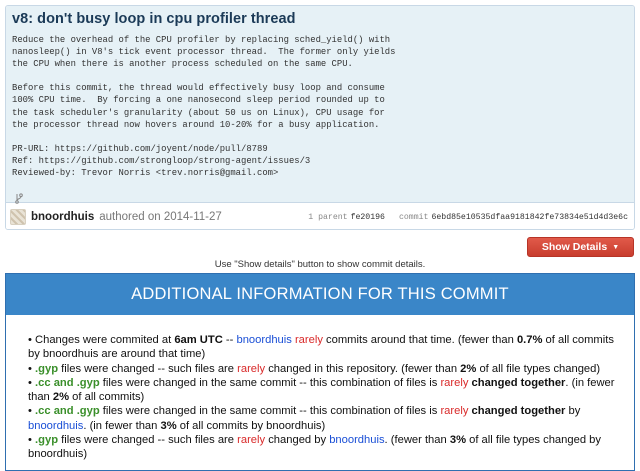  What do you see at coordinates (413, 217) in the screenshot?
I see `commit-label: commit` at bounding box center [413, 217].